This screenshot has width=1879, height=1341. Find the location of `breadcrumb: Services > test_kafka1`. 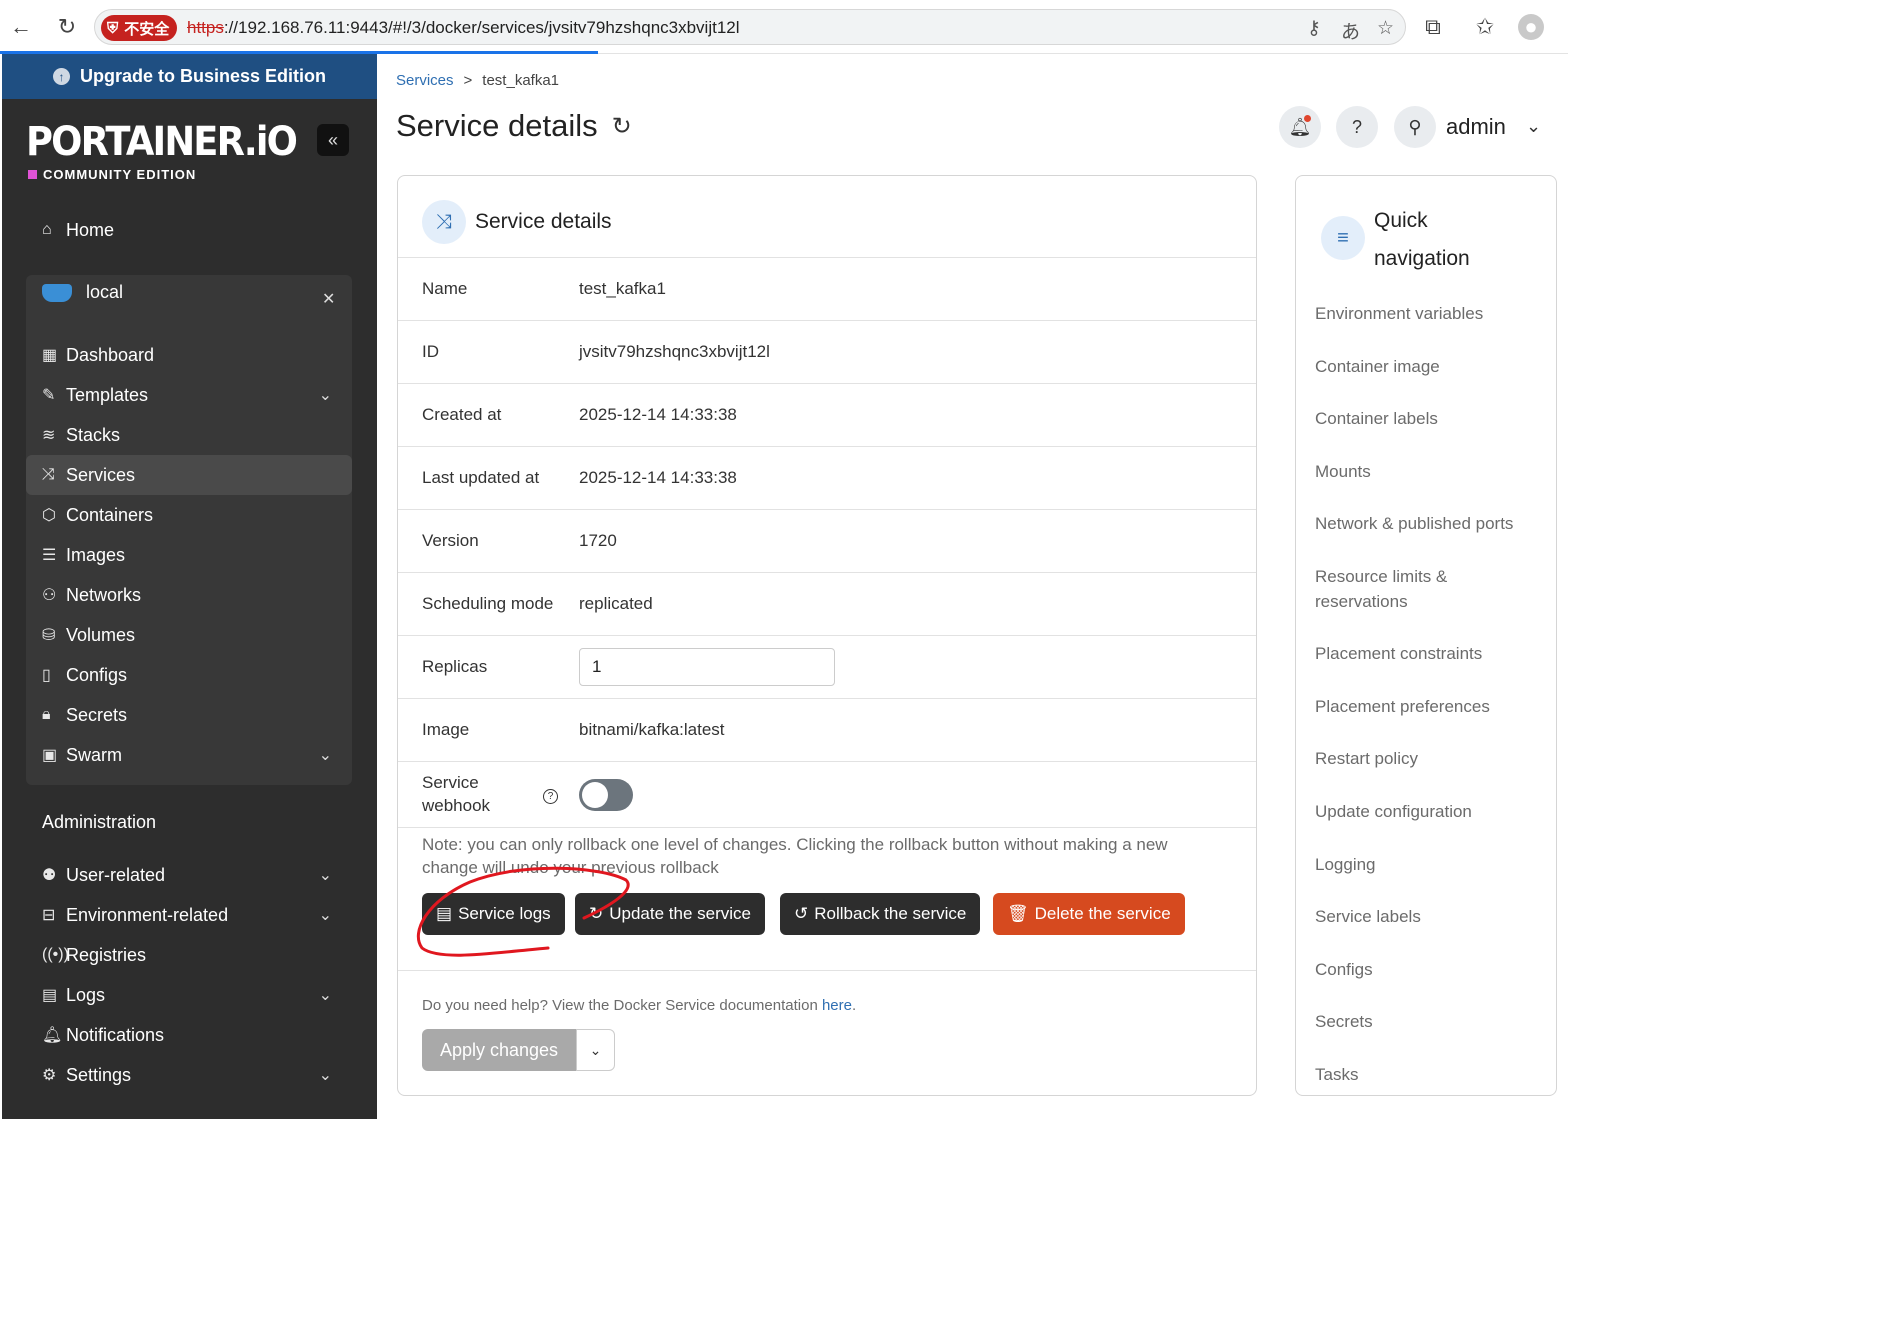

breadcrumb: Services > test_kafka1 is located at coordinates (477, 80).